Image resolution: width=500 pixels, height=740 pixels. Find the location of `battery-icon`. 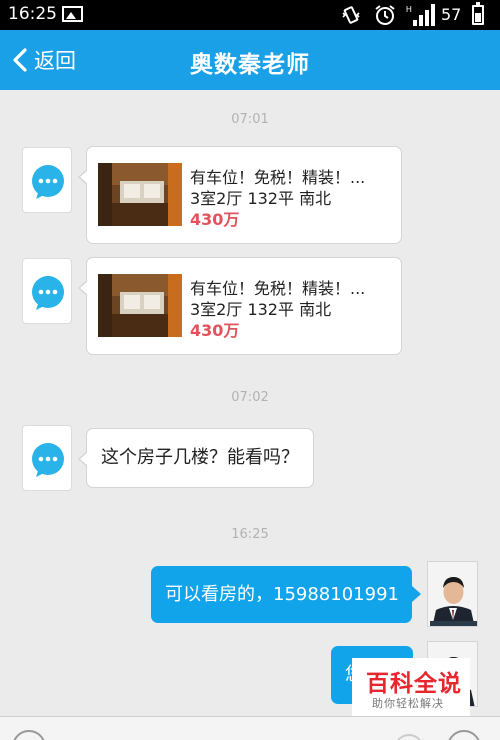

battery-icon is located at coordinates (478, 13).